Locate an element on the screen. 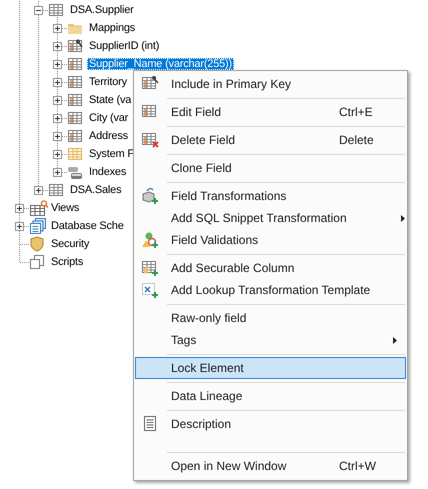  menu-item-label: Raw-only field is located at coordinates (209, 318).